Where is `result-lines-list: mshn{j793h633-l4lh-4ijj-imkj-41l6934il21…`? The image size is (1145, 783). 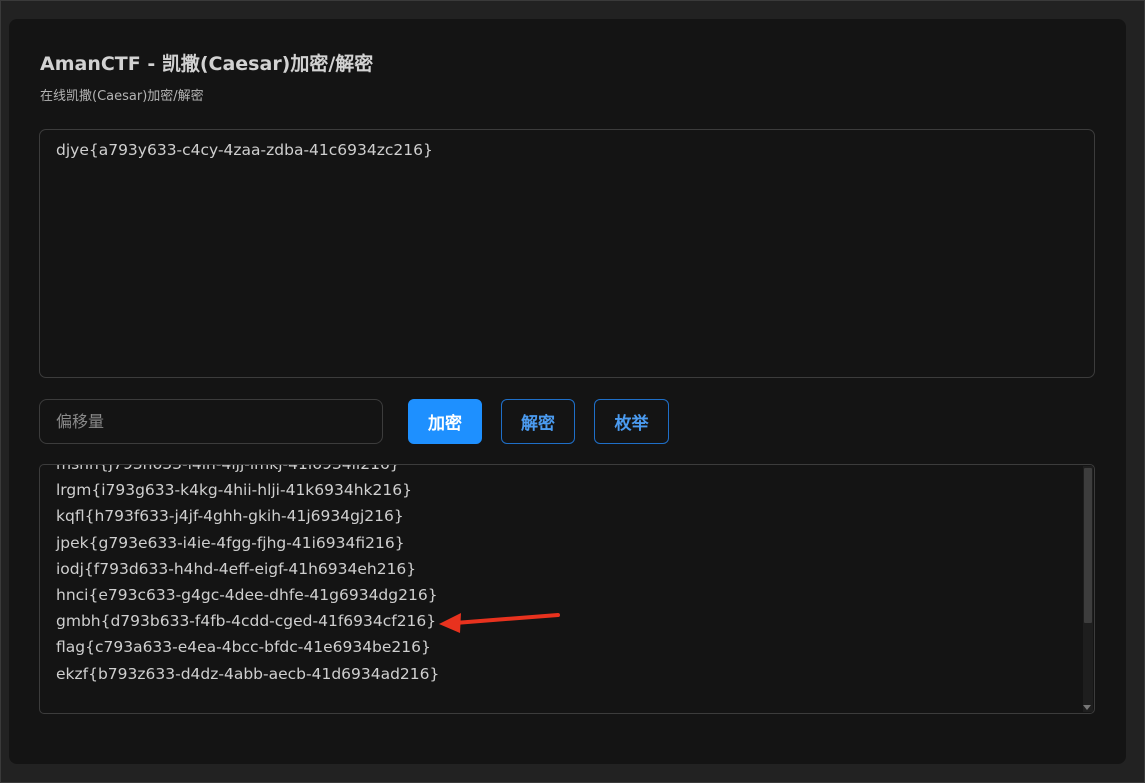 result-lines-list: mshn{j793h633-l4lh-4ijj-imkj-41l6934il21… is located at coordinates (248, 575).